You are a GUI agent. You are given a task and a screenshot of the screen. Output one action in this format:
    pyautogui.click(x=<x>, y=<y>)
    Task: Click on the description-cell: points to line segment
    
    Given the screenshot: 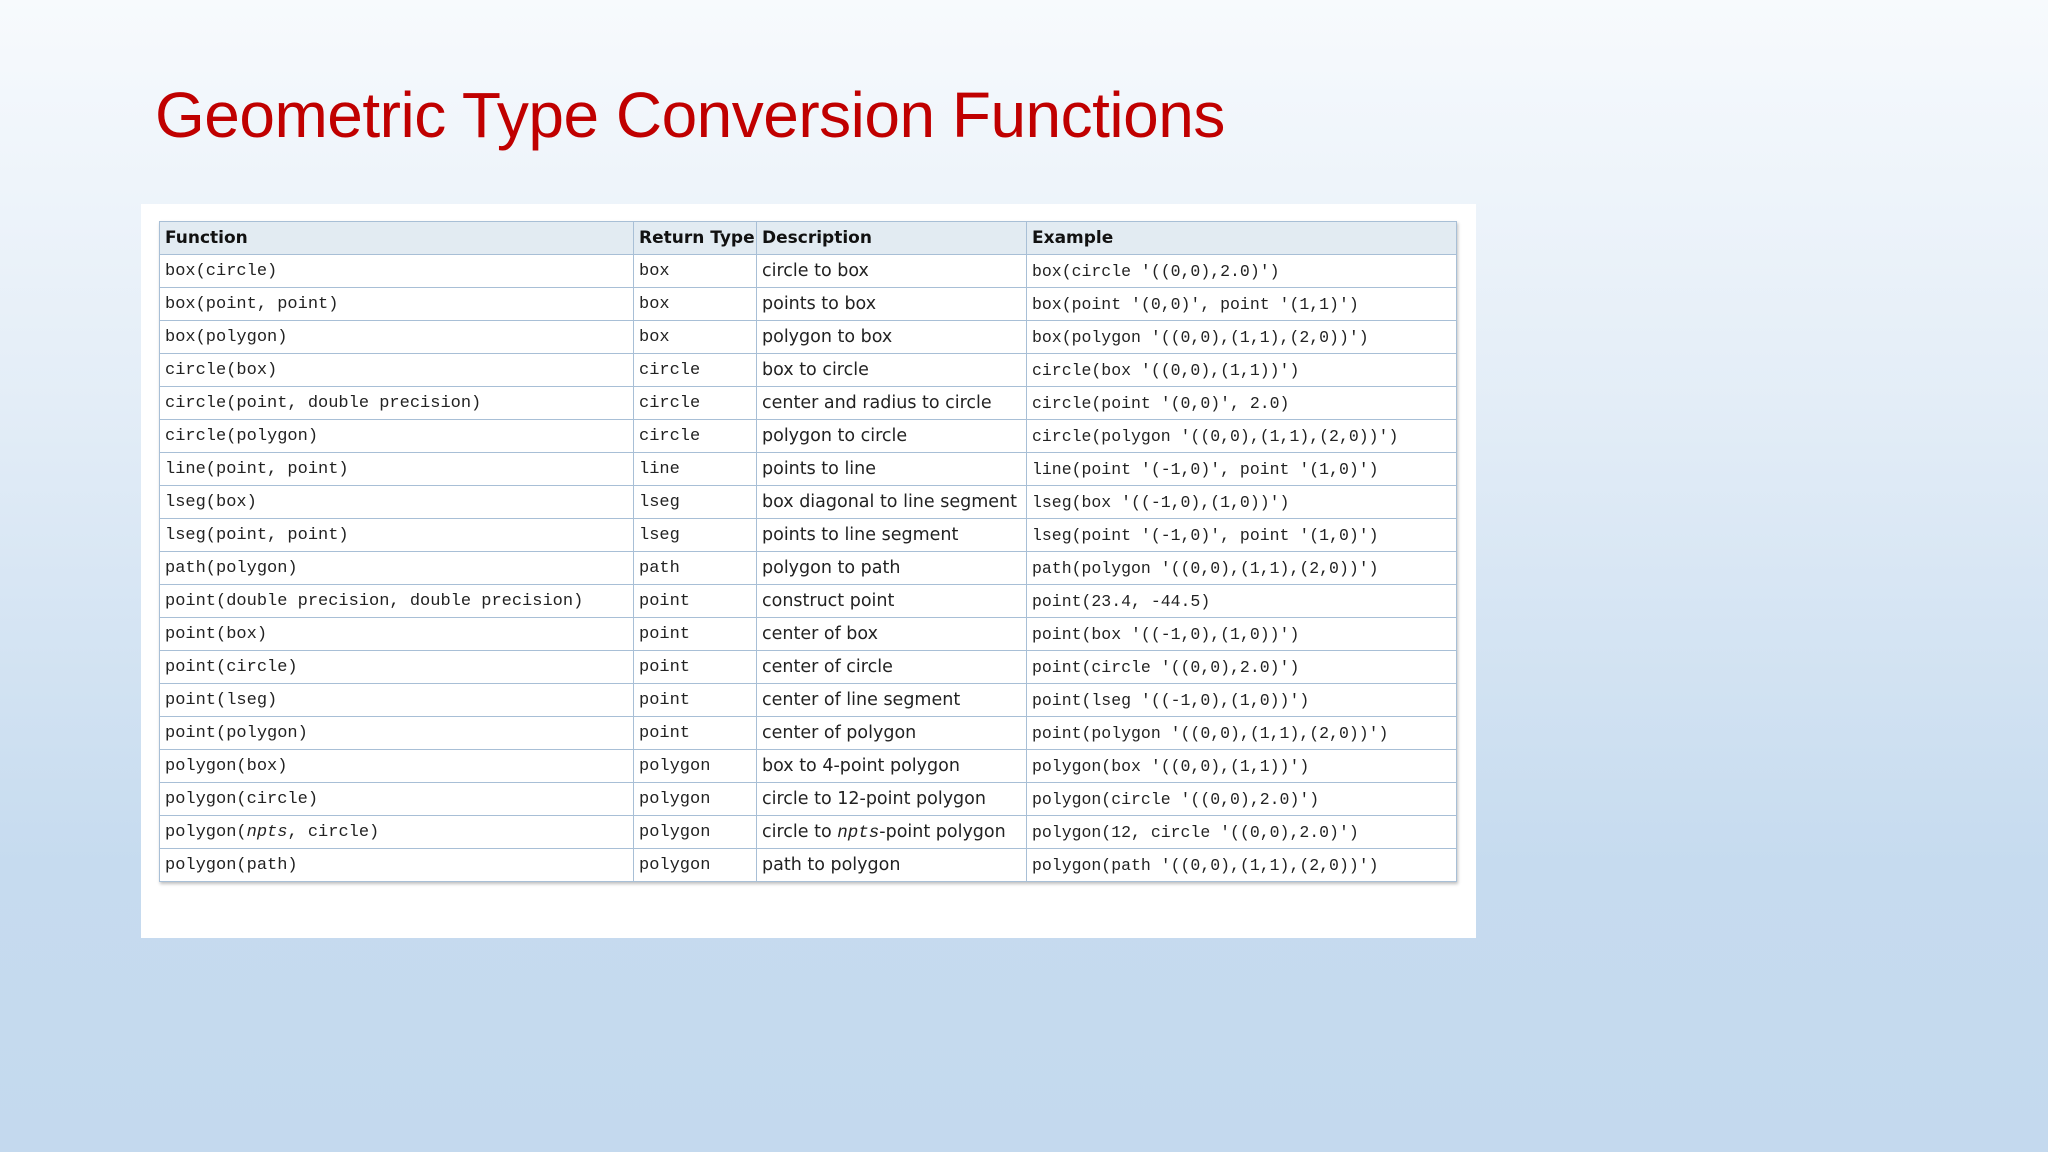 What is the action you would take?
    pyautogui.click(x=891, y=535)
    